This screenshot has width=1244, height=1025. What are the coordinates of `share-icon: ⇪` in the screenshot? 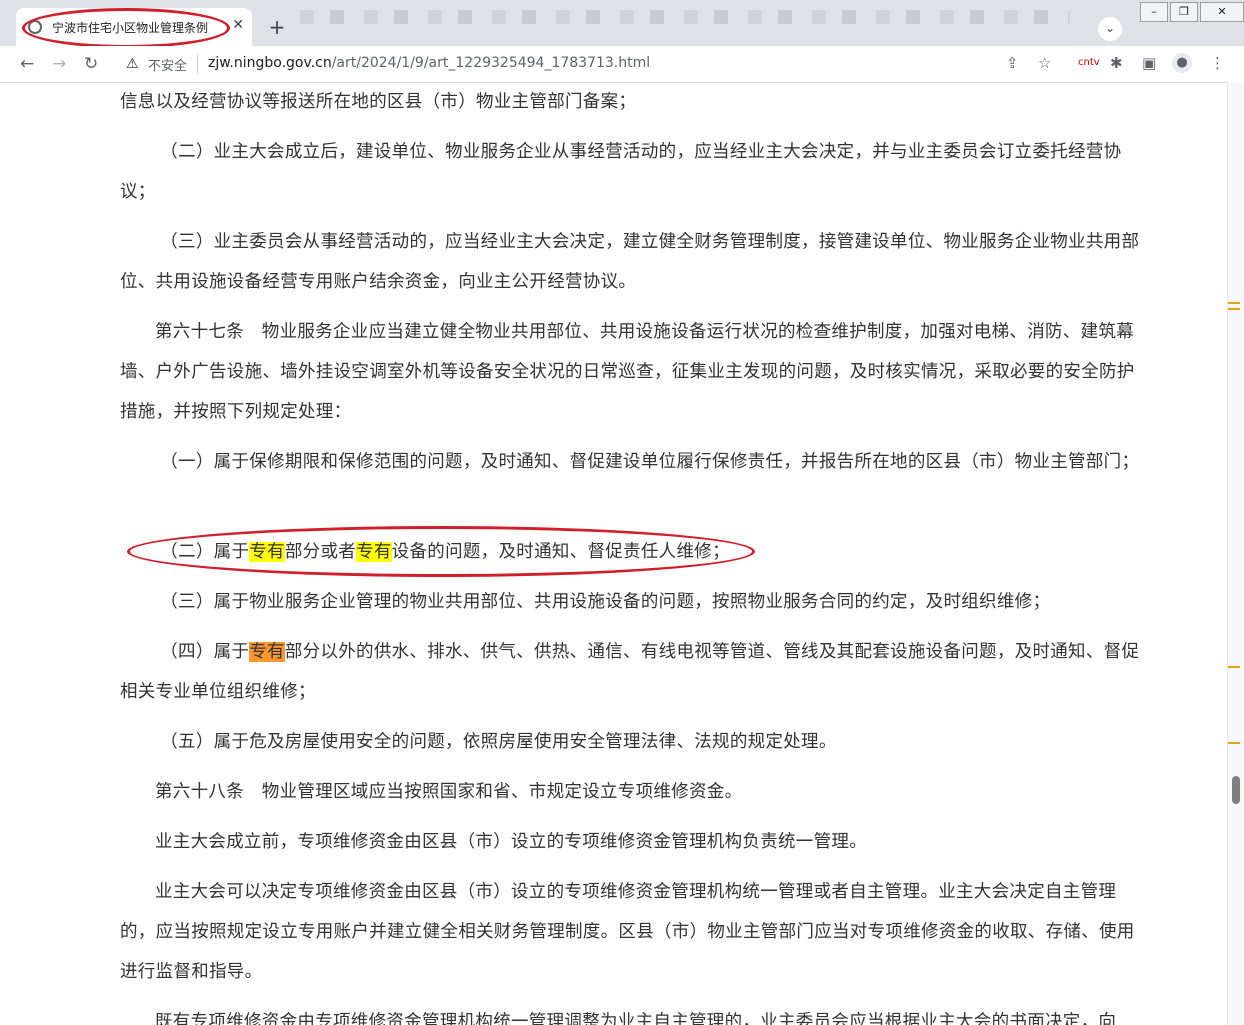 It's located at (1012, 63).